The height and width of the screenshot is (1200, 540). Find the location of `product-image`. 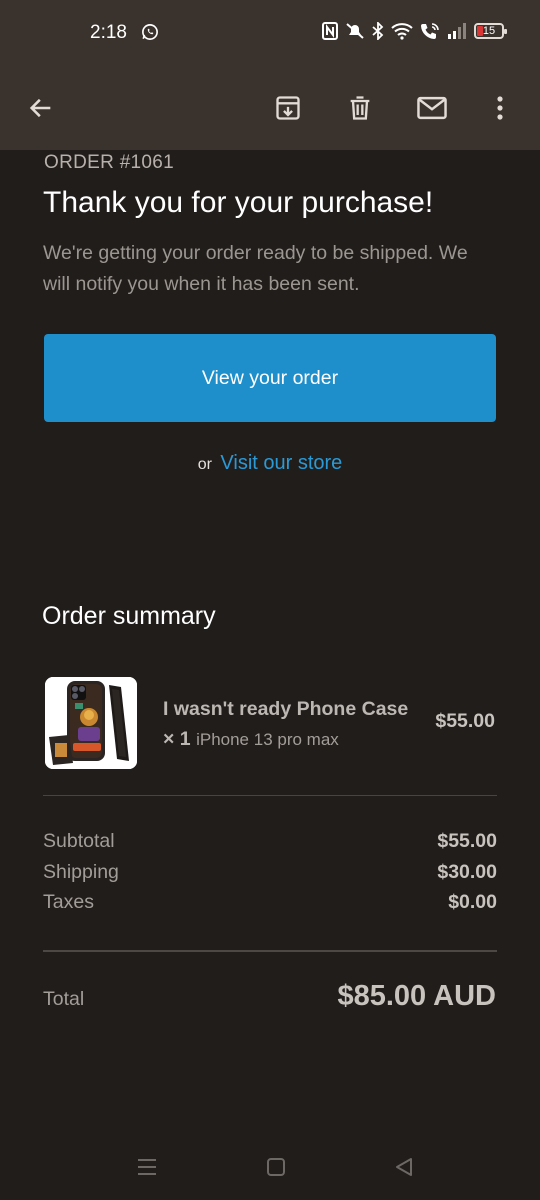

product-image is located at coordinates (91, 723).